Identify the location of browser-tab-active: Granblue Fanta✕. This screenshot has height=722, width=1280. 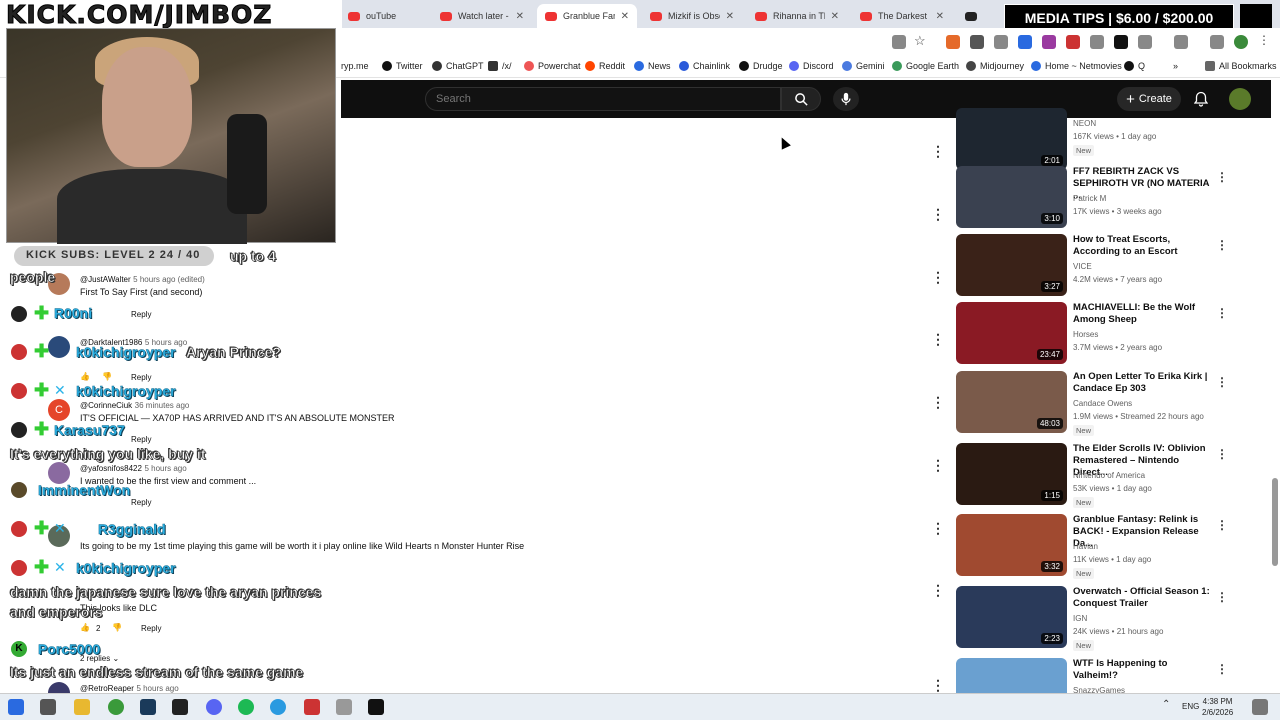
(587, 16).